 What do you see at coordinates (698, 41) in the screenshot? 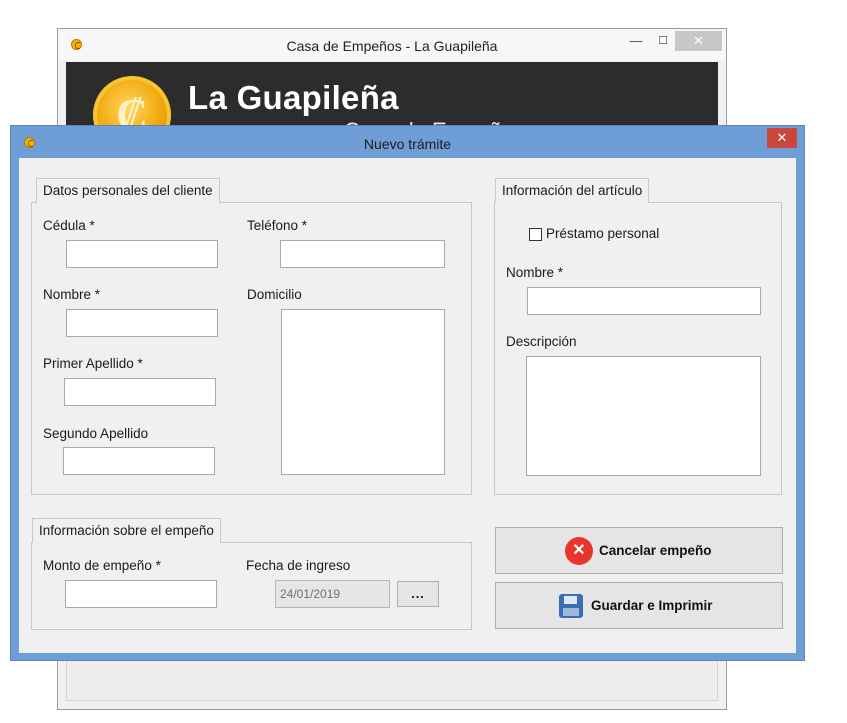
I see `main-close-button: ✕` at bounding box center [698, 41].